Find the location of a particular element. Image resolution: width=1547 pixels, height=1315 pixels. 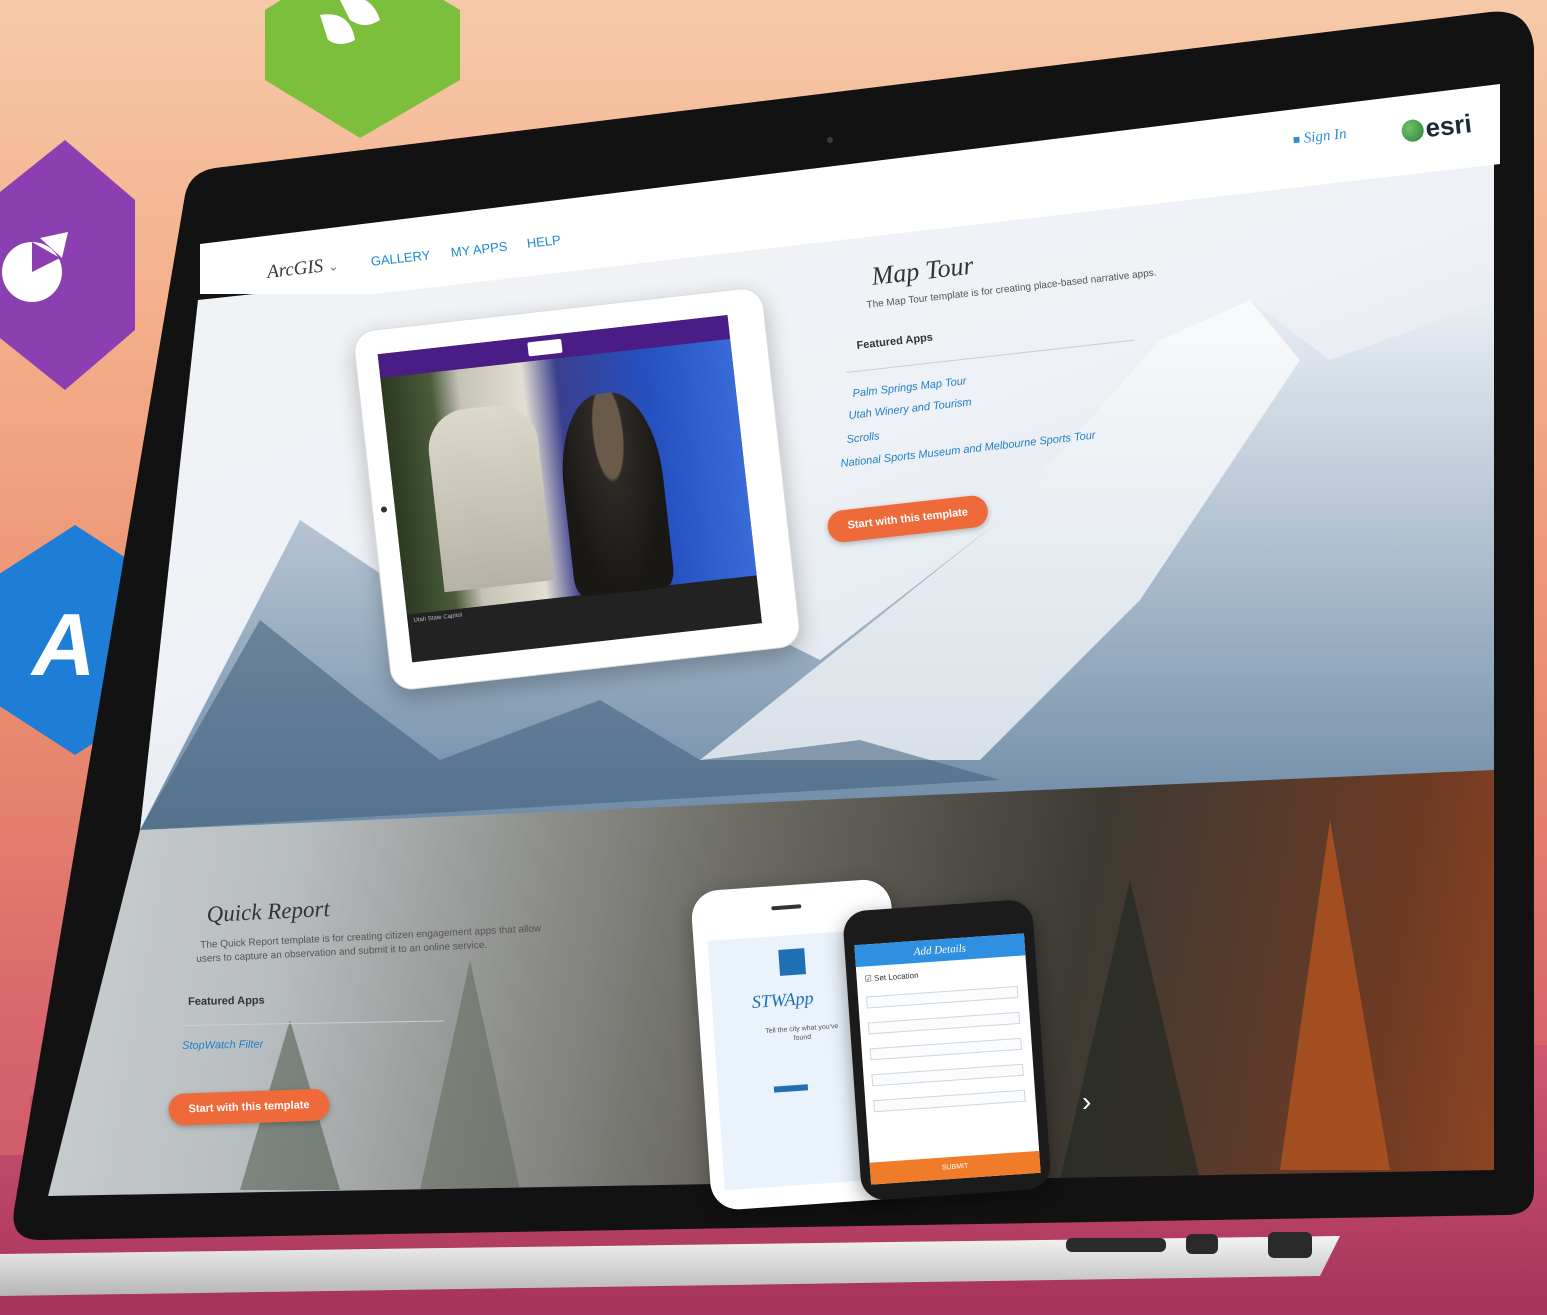

add-details-header: Add Details is located at coordinates (940, 950).